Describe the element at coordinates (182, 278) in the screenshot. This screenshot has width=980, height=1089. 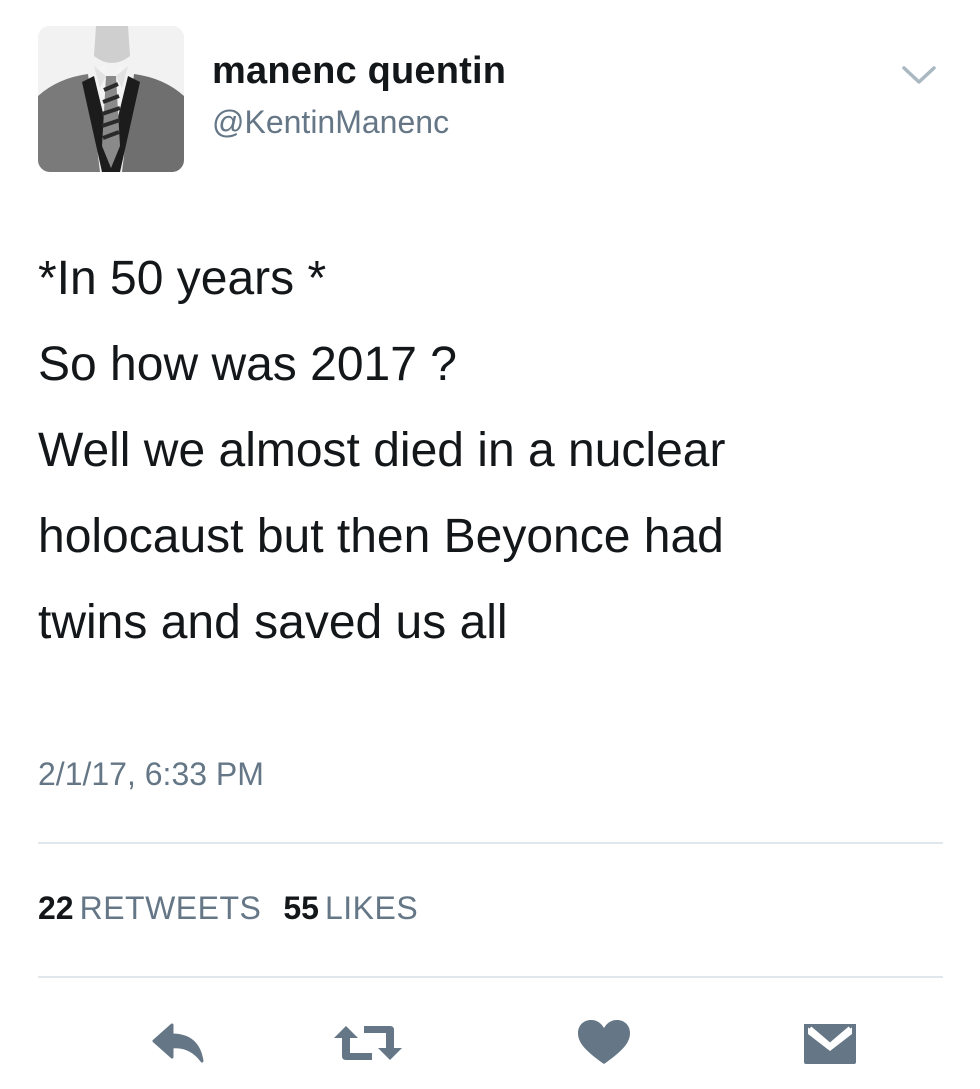
I see `tweet-text-line: *In 50 years *` at that location.